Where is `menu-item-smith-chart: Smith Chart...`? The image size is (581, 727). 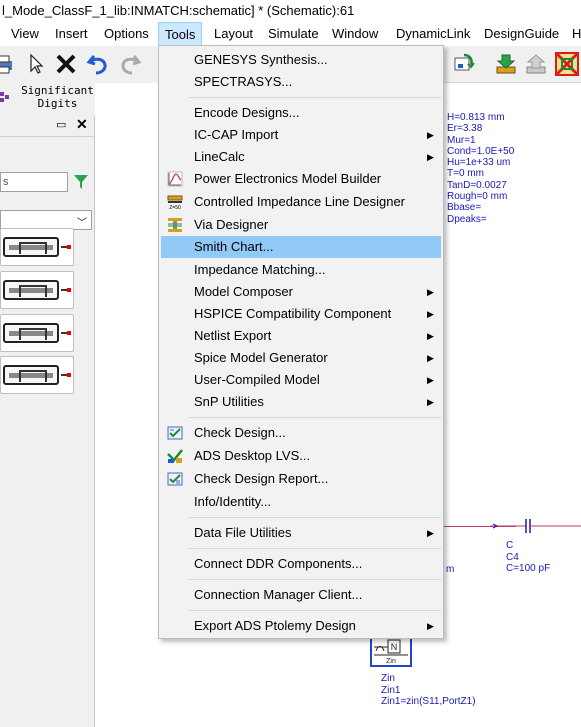 menu-item-smith-chart: Smith Chart... is located at coordinates (301, 247).